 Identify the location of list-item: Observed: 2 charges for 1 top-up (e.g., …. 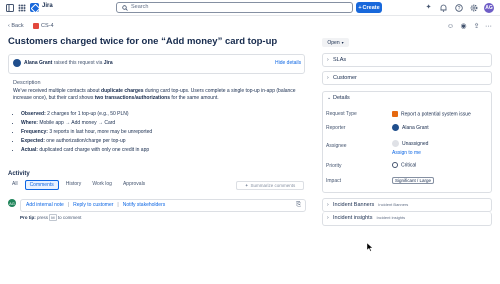
(162, 114).